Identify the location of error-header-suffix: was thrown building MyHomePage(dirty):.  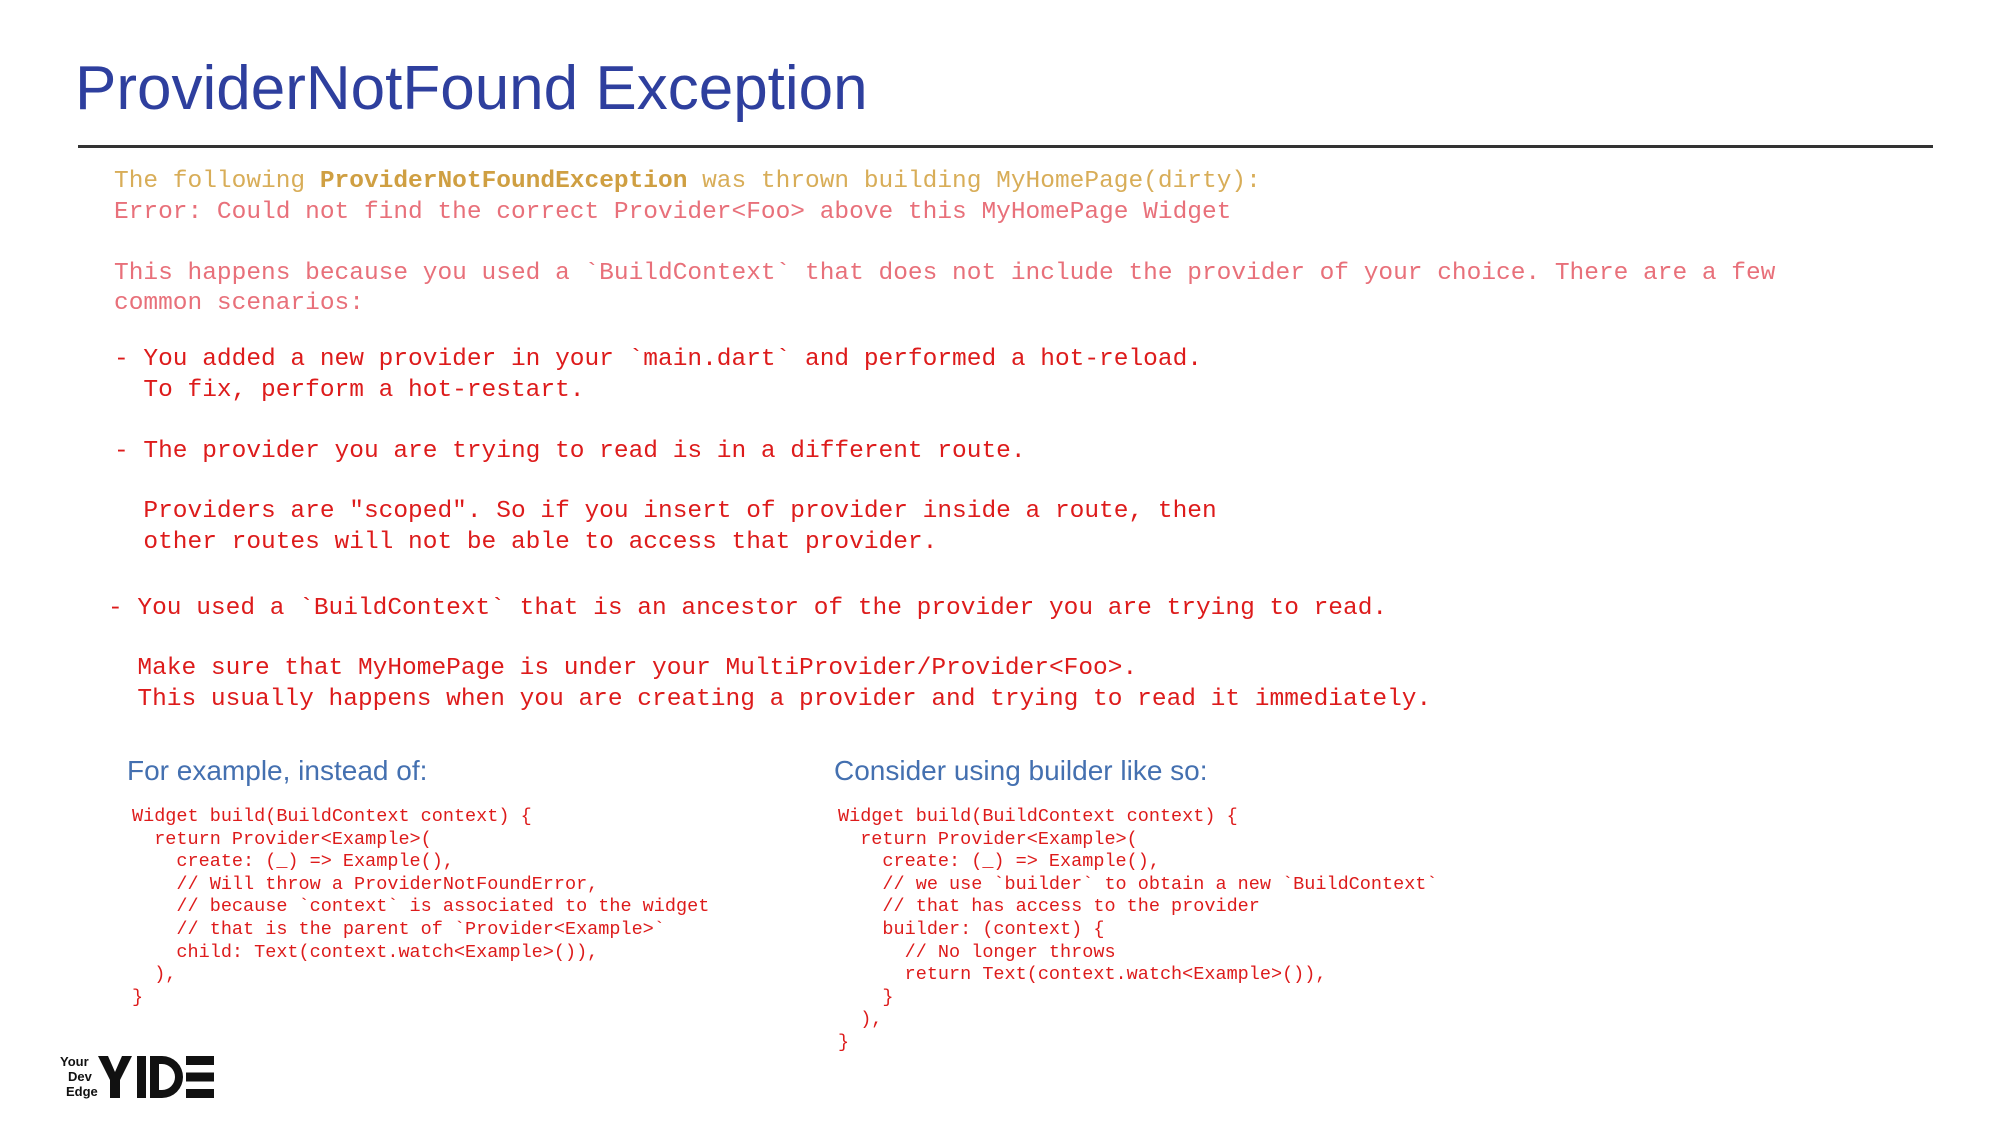
(974, 181).